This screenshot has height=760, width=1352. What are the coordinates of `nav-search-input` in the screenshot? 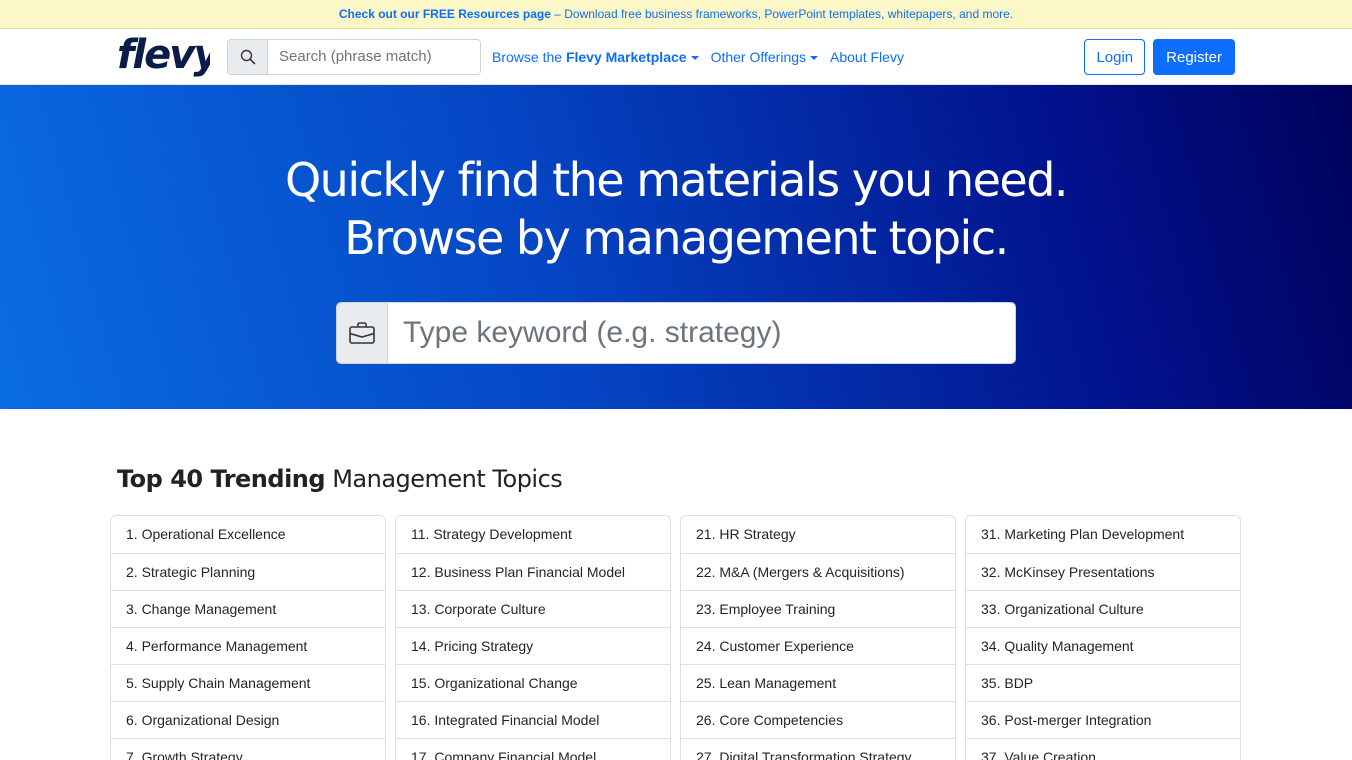 It's located at (374, 56).